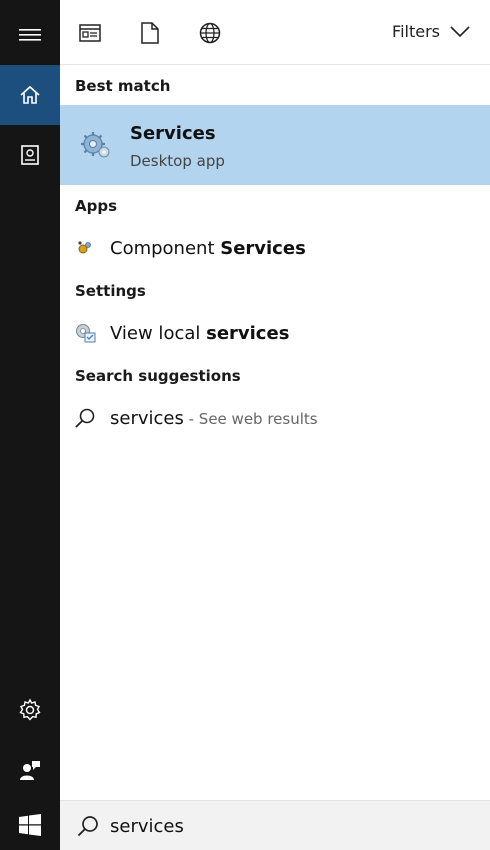 This screenshot has width=490, height=850. I want to click on globe-icon, so click(210, 33).